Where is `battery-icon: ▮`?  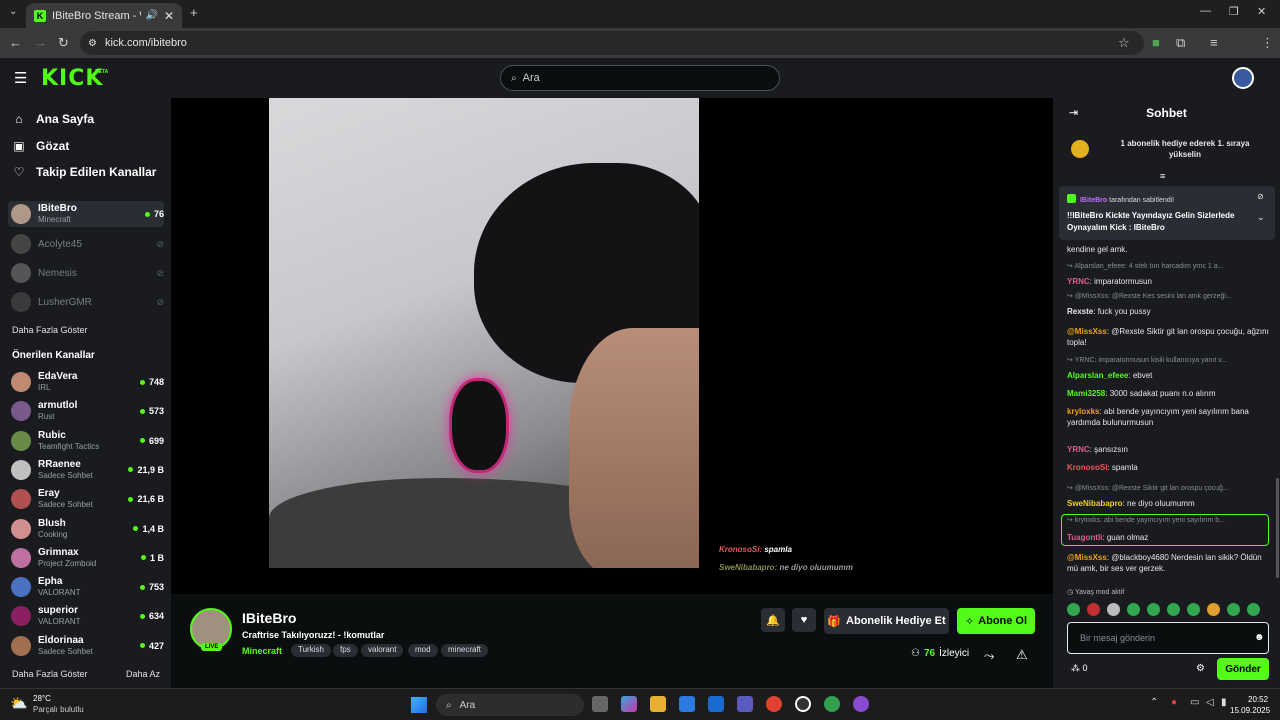 battery-icon: ▮ is located at coordinates (1224, 702).